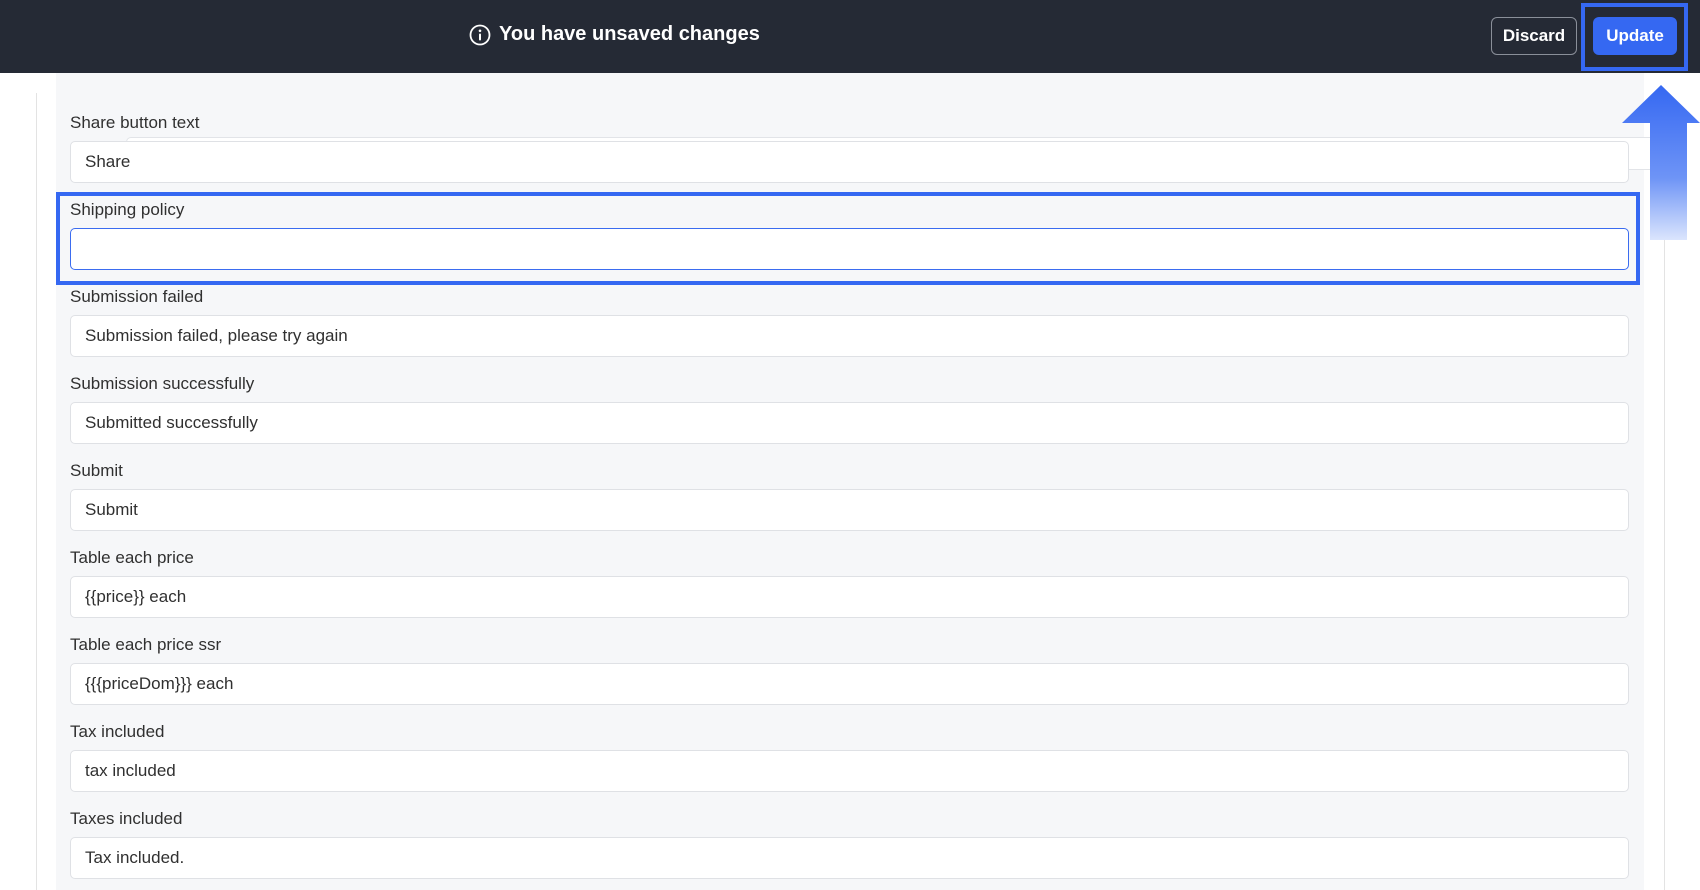 This screenshot has width=1700, height=890. What do you see at coordinates (135, 122) in the screenshot?
I see `field-label-share-button-text: Share button text` at bounding box center [135, 122].